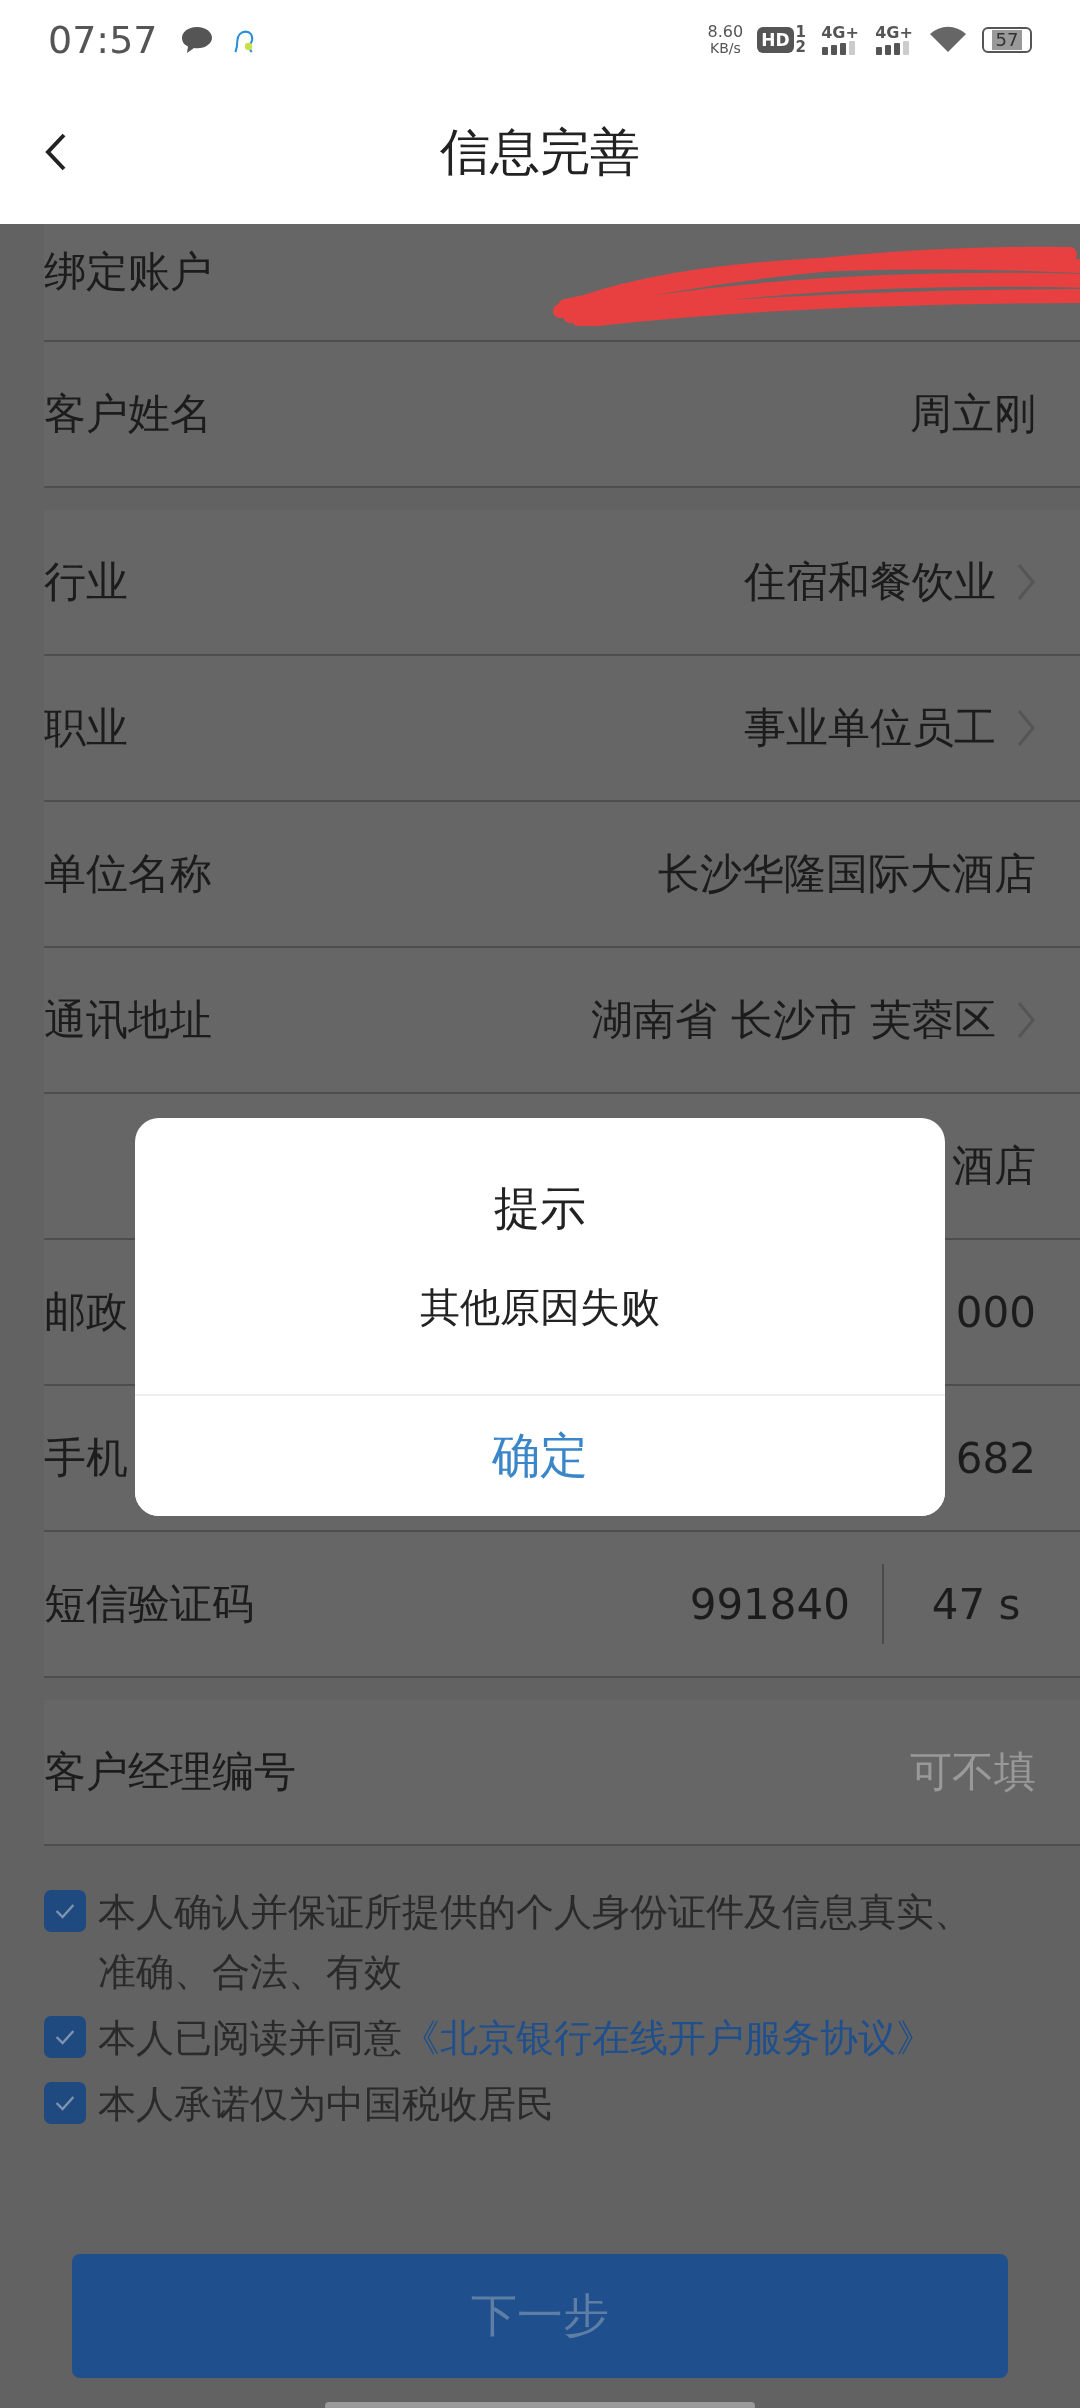 This screenshot has width=1080, height=2408. What do you see at coordinates (793, 1020) in the screenshot?
I see `field-value: 湖南省 长沙市 芙蓉区` at bounding box center [793, 1020].